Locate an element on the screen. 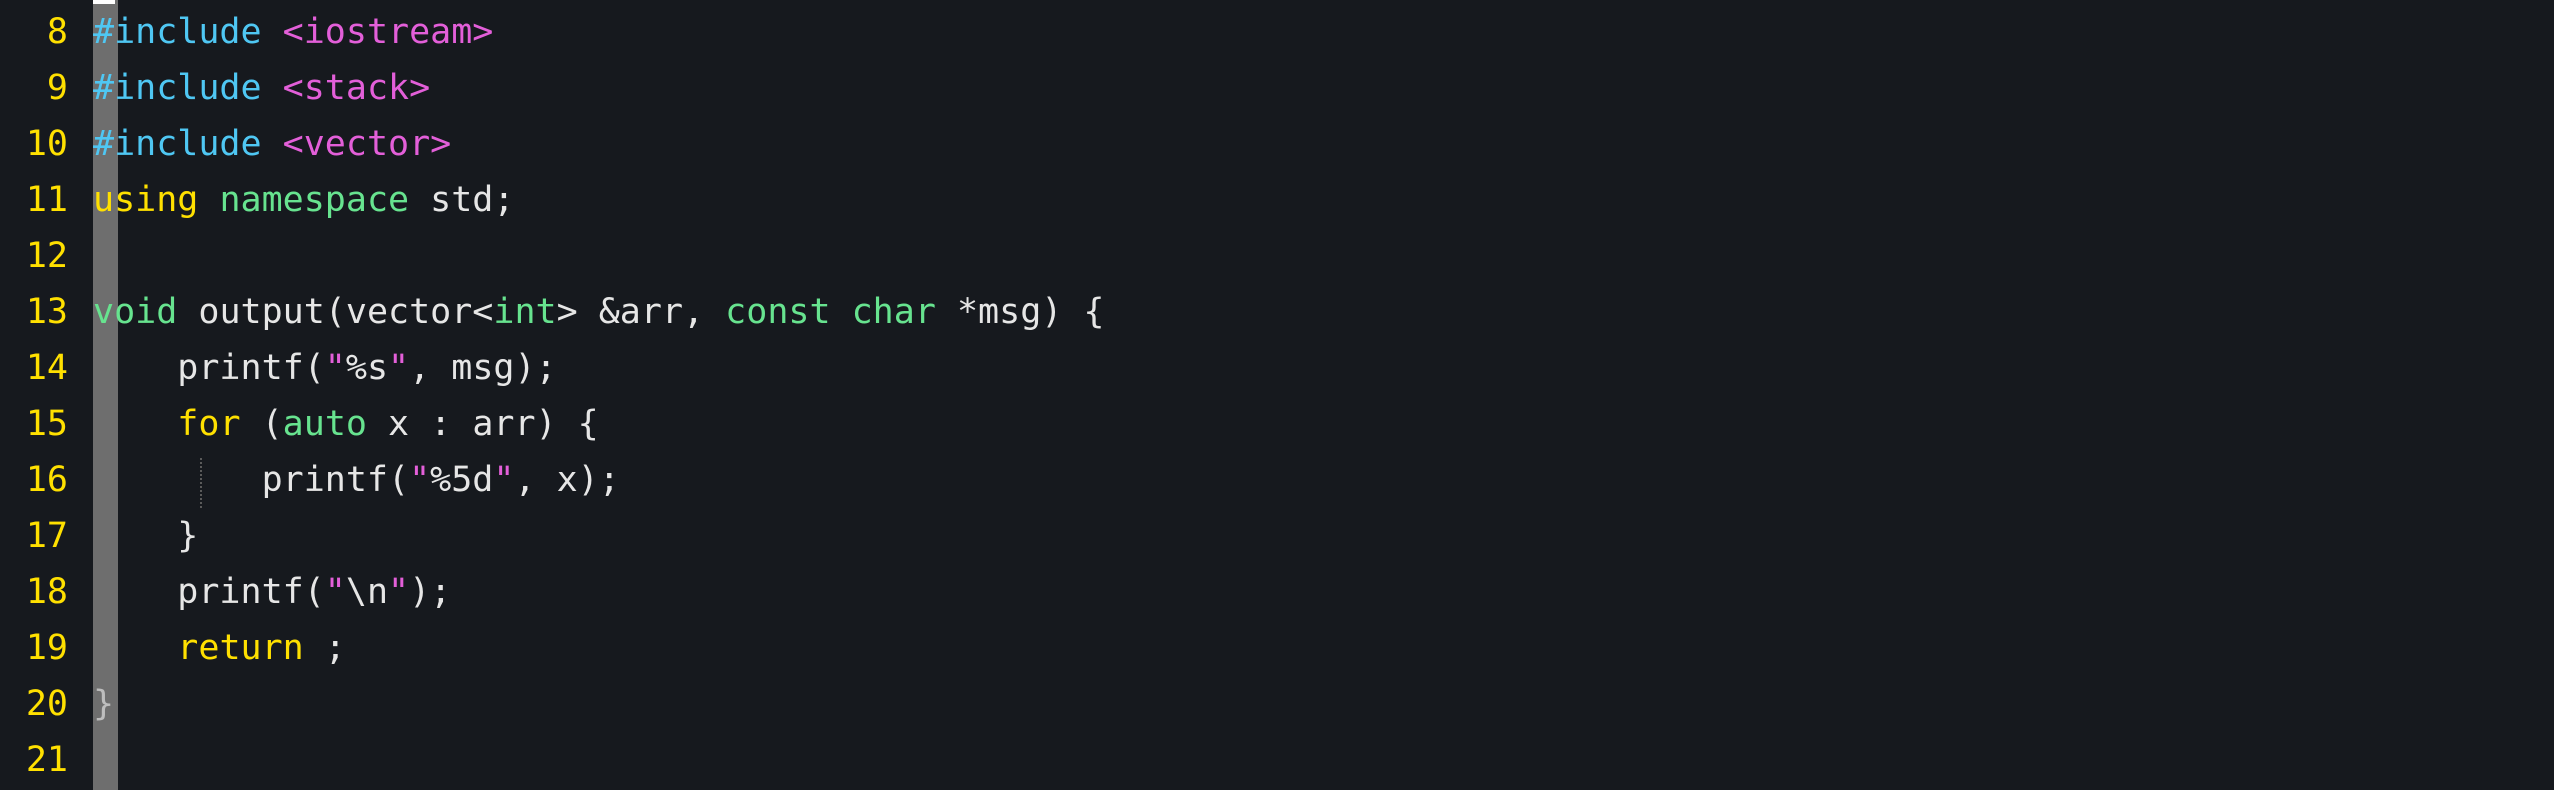  line-number: 16 is located at coordinates (46, 480).